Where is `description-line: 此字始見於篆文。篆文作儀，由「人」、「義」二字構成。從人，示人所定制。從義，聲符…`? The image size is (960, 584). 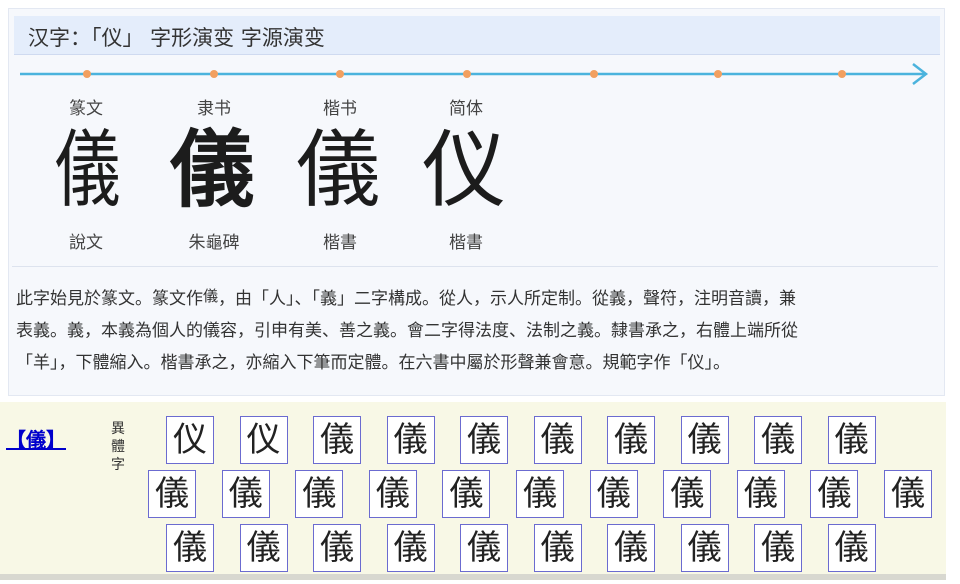 description-line: 此字始見於篆文。篆文作儀，由「人」、「義」二字構成。從人，示人所定制。從義，聲符… is located at coordinates (479, 297).